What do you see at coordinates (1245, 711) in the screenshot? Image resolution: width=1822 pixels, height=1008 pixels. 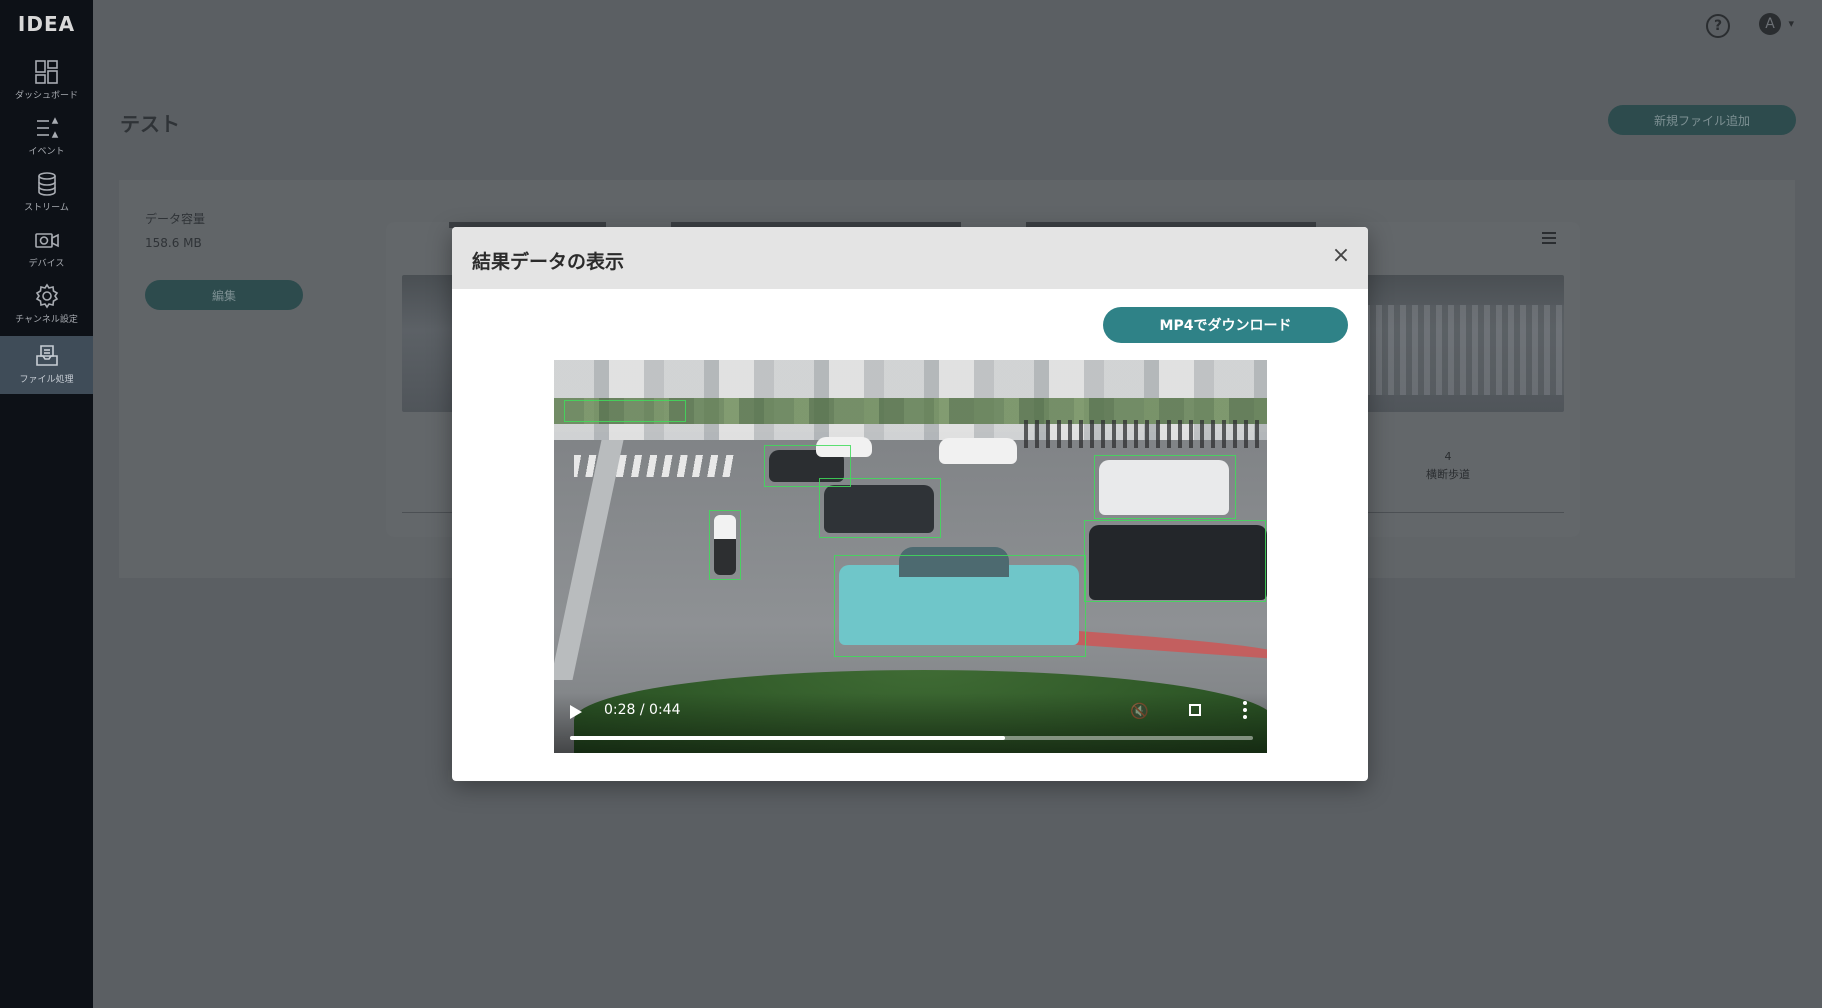 I see `more-options-icon` at bounding box center [1245, 711].